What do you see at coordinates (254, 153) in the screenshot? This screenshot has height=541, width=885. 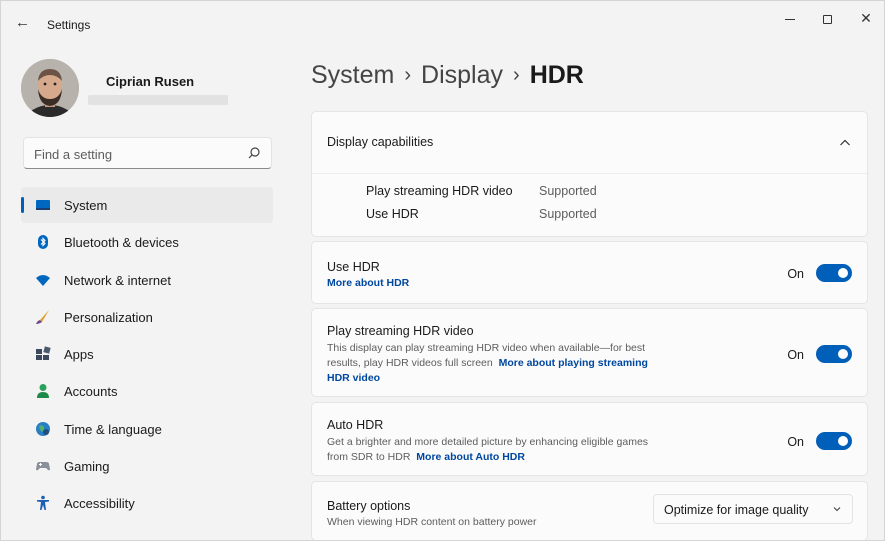 I see `search-icon` at bounding box center [254, 153].